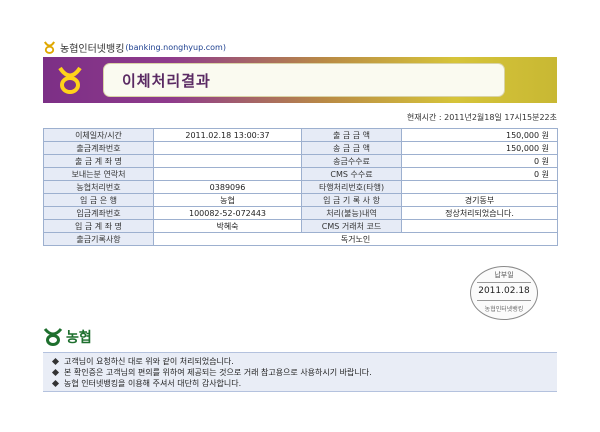 The width and height of the screenshot is (600, 432). I want to click on table-value-cell: 박혜숙, so click(227, 226).